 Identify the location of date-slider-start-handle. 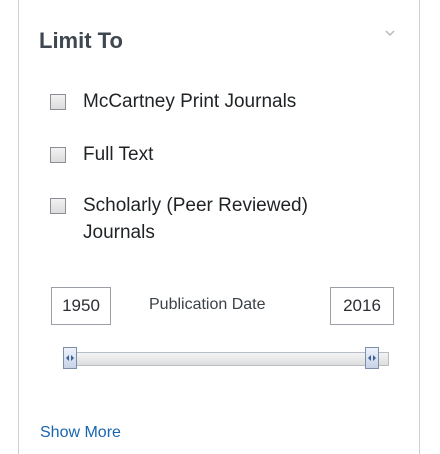
(70, 358).